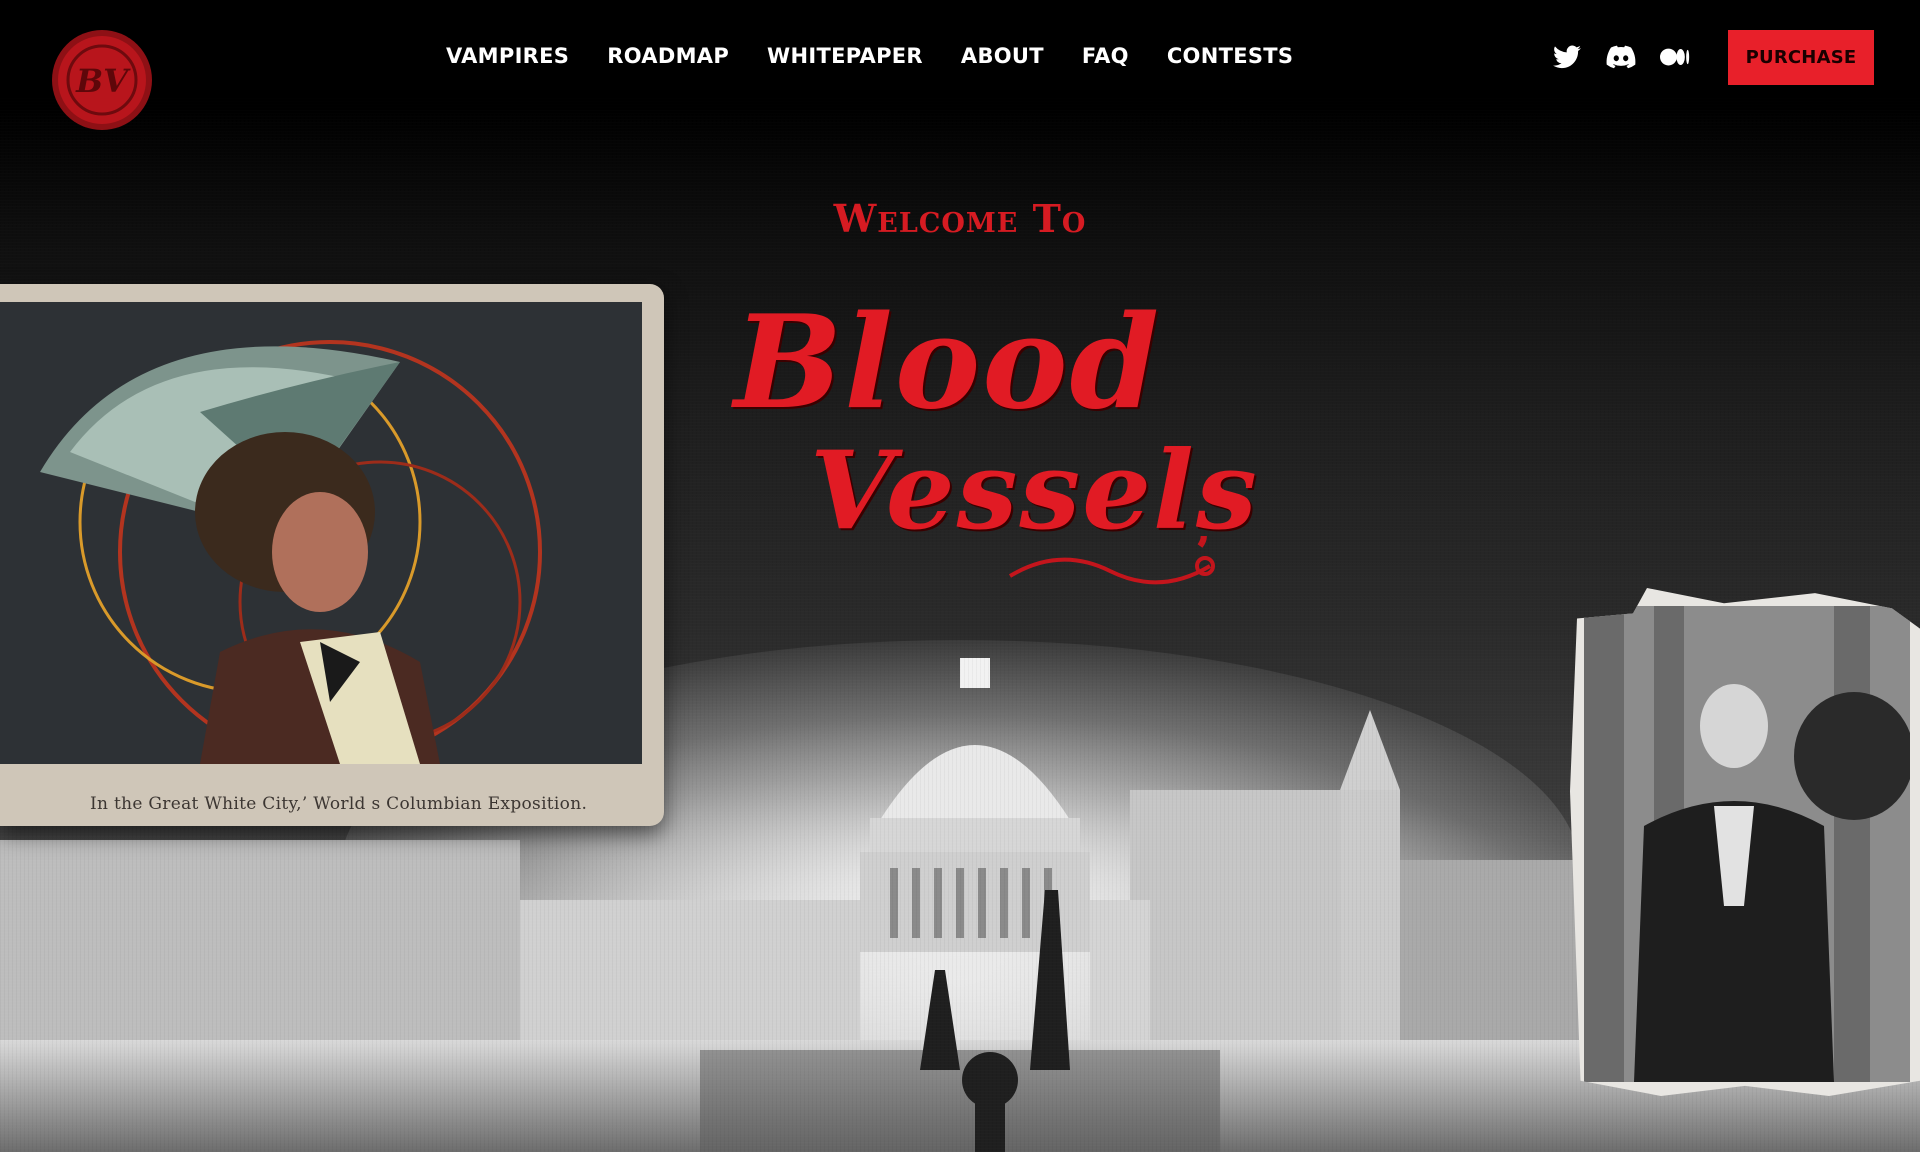 The height and width of the screenshot is (1152, 1920). I want to click on nav-link-about: ABOUT, so click(1002, 56).